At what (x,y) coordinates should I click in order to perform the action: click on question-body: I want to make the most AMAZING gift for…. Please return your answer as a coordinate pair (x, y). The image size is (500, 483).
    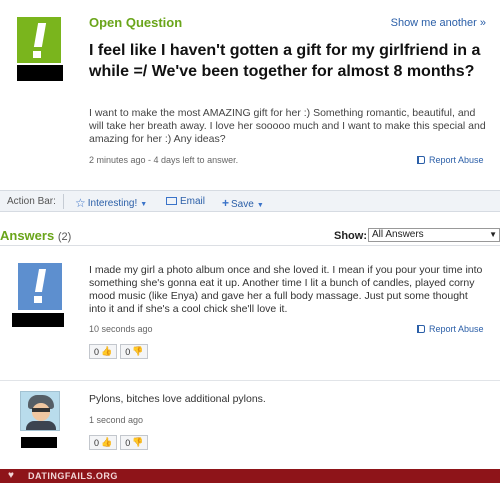
    Looking at the image, I should click on (287, 126).